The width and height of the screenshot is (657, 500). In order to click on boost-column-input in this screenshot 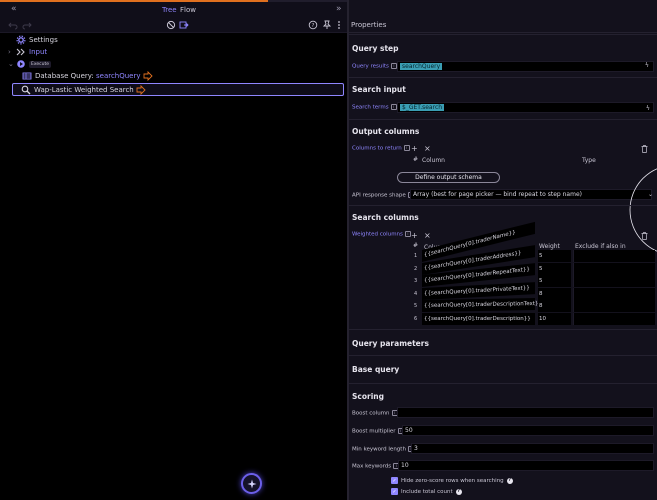, I will do `click(525, 412)`.